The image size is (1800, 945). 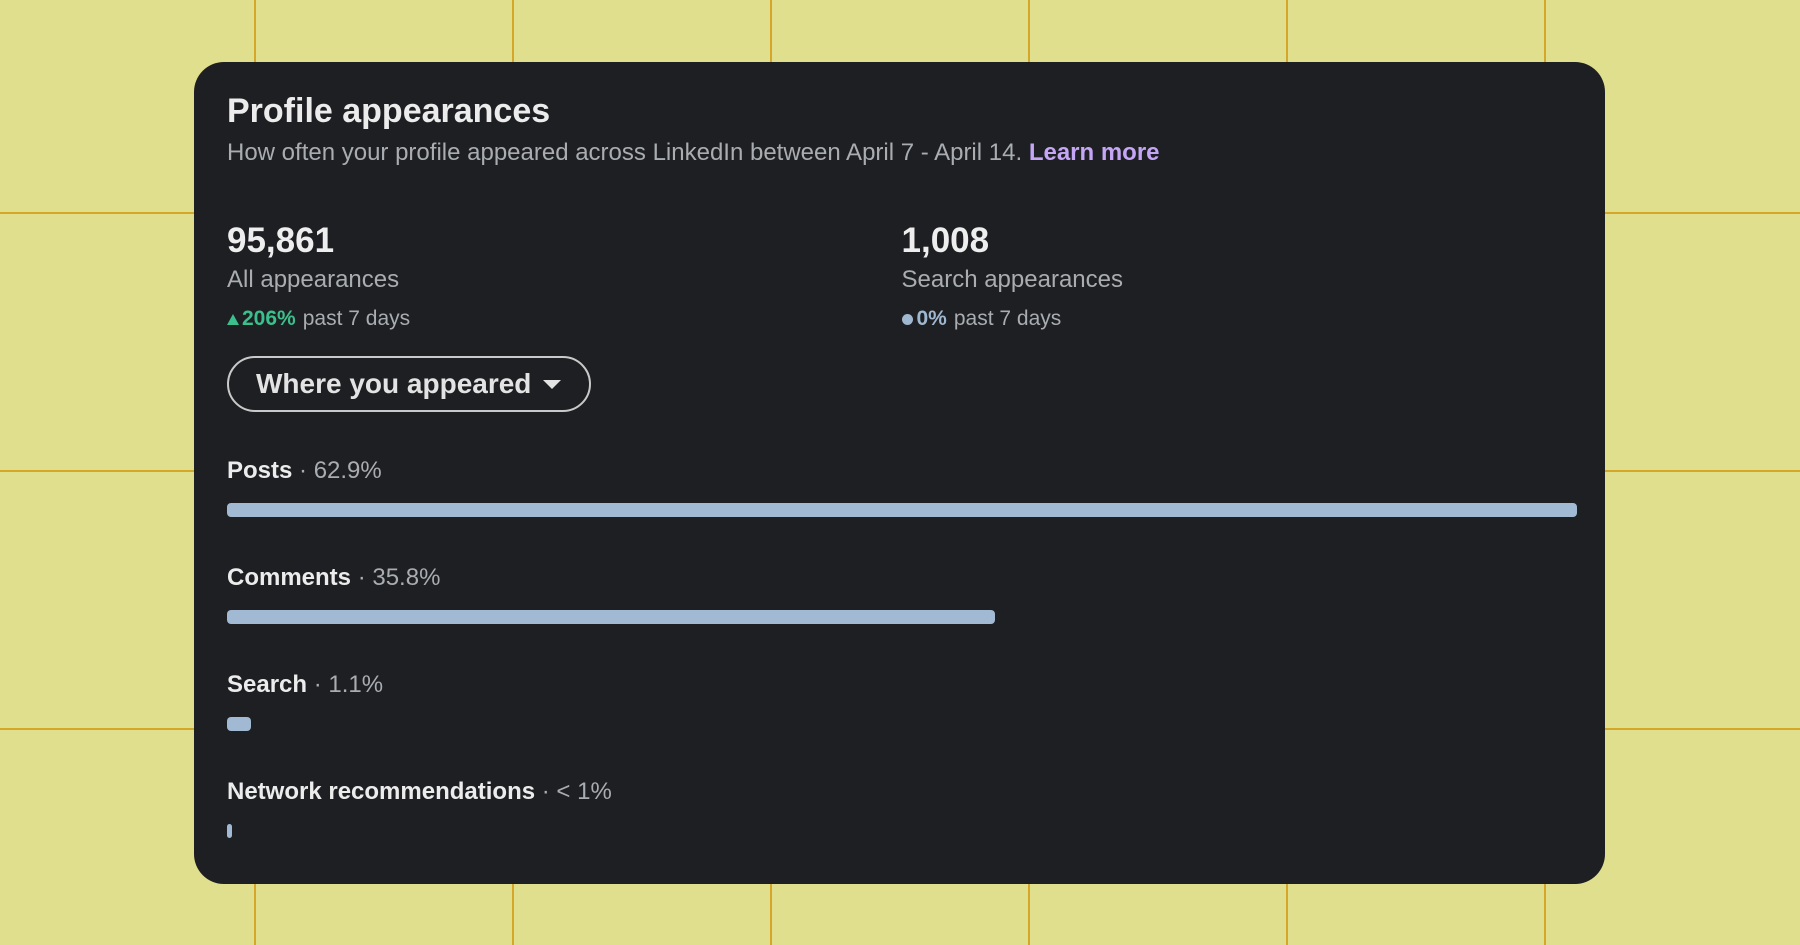 I want to click on change-percent: 0%, so click(x=931, y=318).